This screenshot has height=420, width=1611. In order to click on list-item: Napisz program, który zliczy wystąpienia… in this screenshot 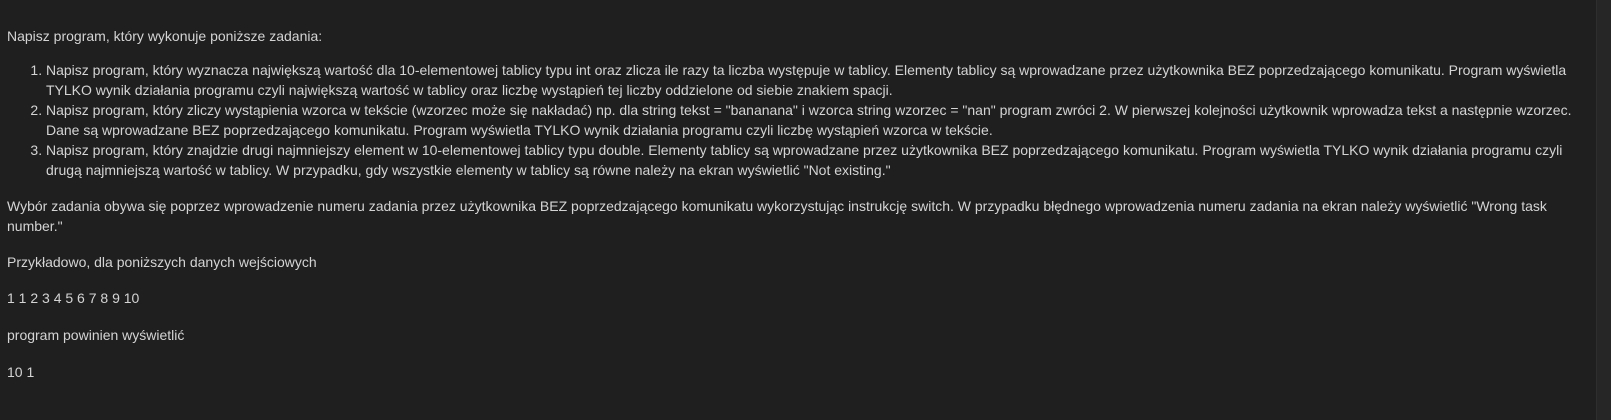, I will do `click(819, 120)`.